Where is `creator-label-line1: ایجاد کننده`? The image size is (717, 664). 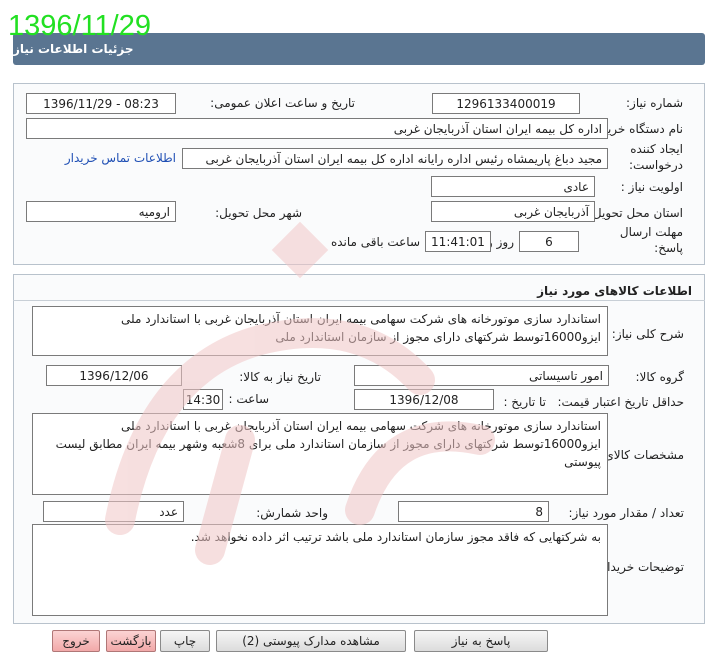 creator-label-line1: ایجاد کننده is located at coordinates (656, 149).